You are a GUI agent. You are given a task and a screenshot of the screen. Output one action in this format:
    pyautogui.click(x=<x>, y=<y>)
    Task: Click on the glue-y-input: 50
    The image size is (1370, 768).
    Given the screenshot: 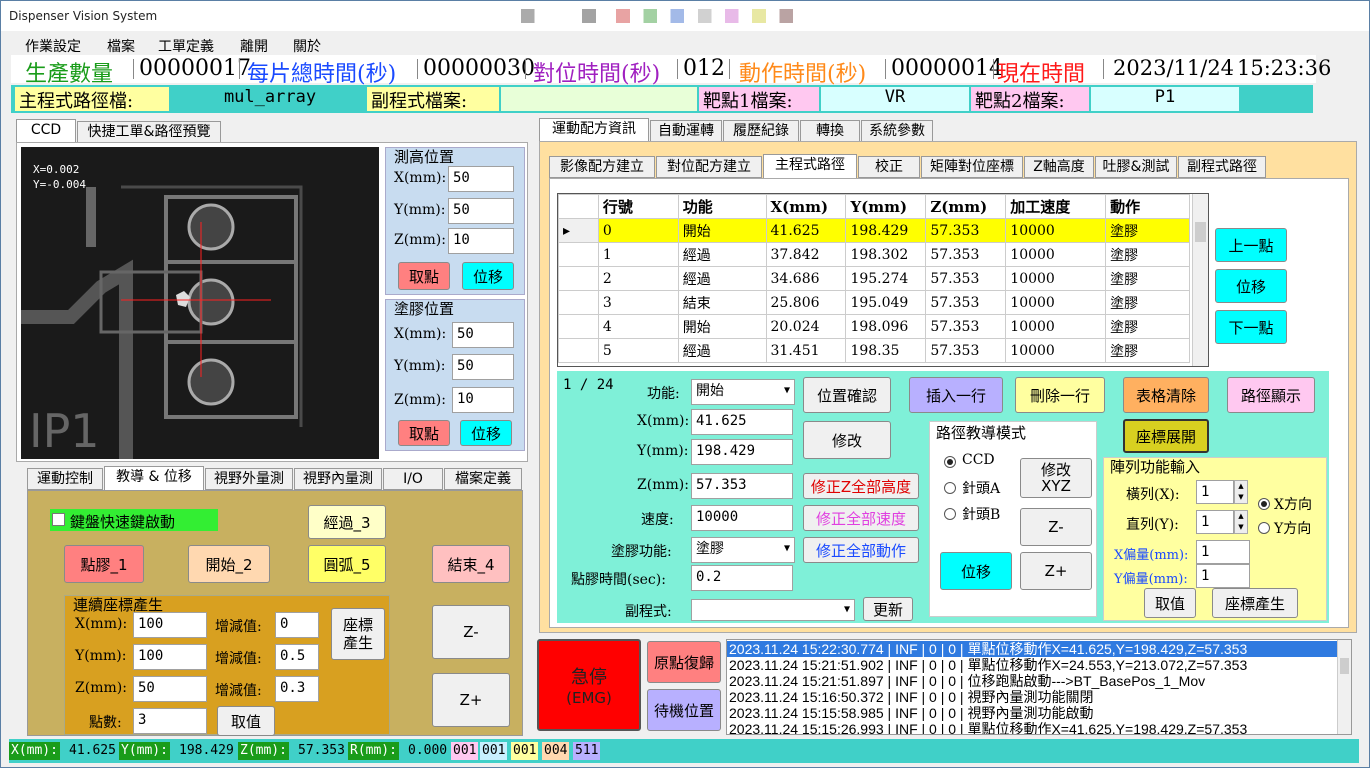 What is the action you would take?
    pyautogui.click(x=483, y=367)
    